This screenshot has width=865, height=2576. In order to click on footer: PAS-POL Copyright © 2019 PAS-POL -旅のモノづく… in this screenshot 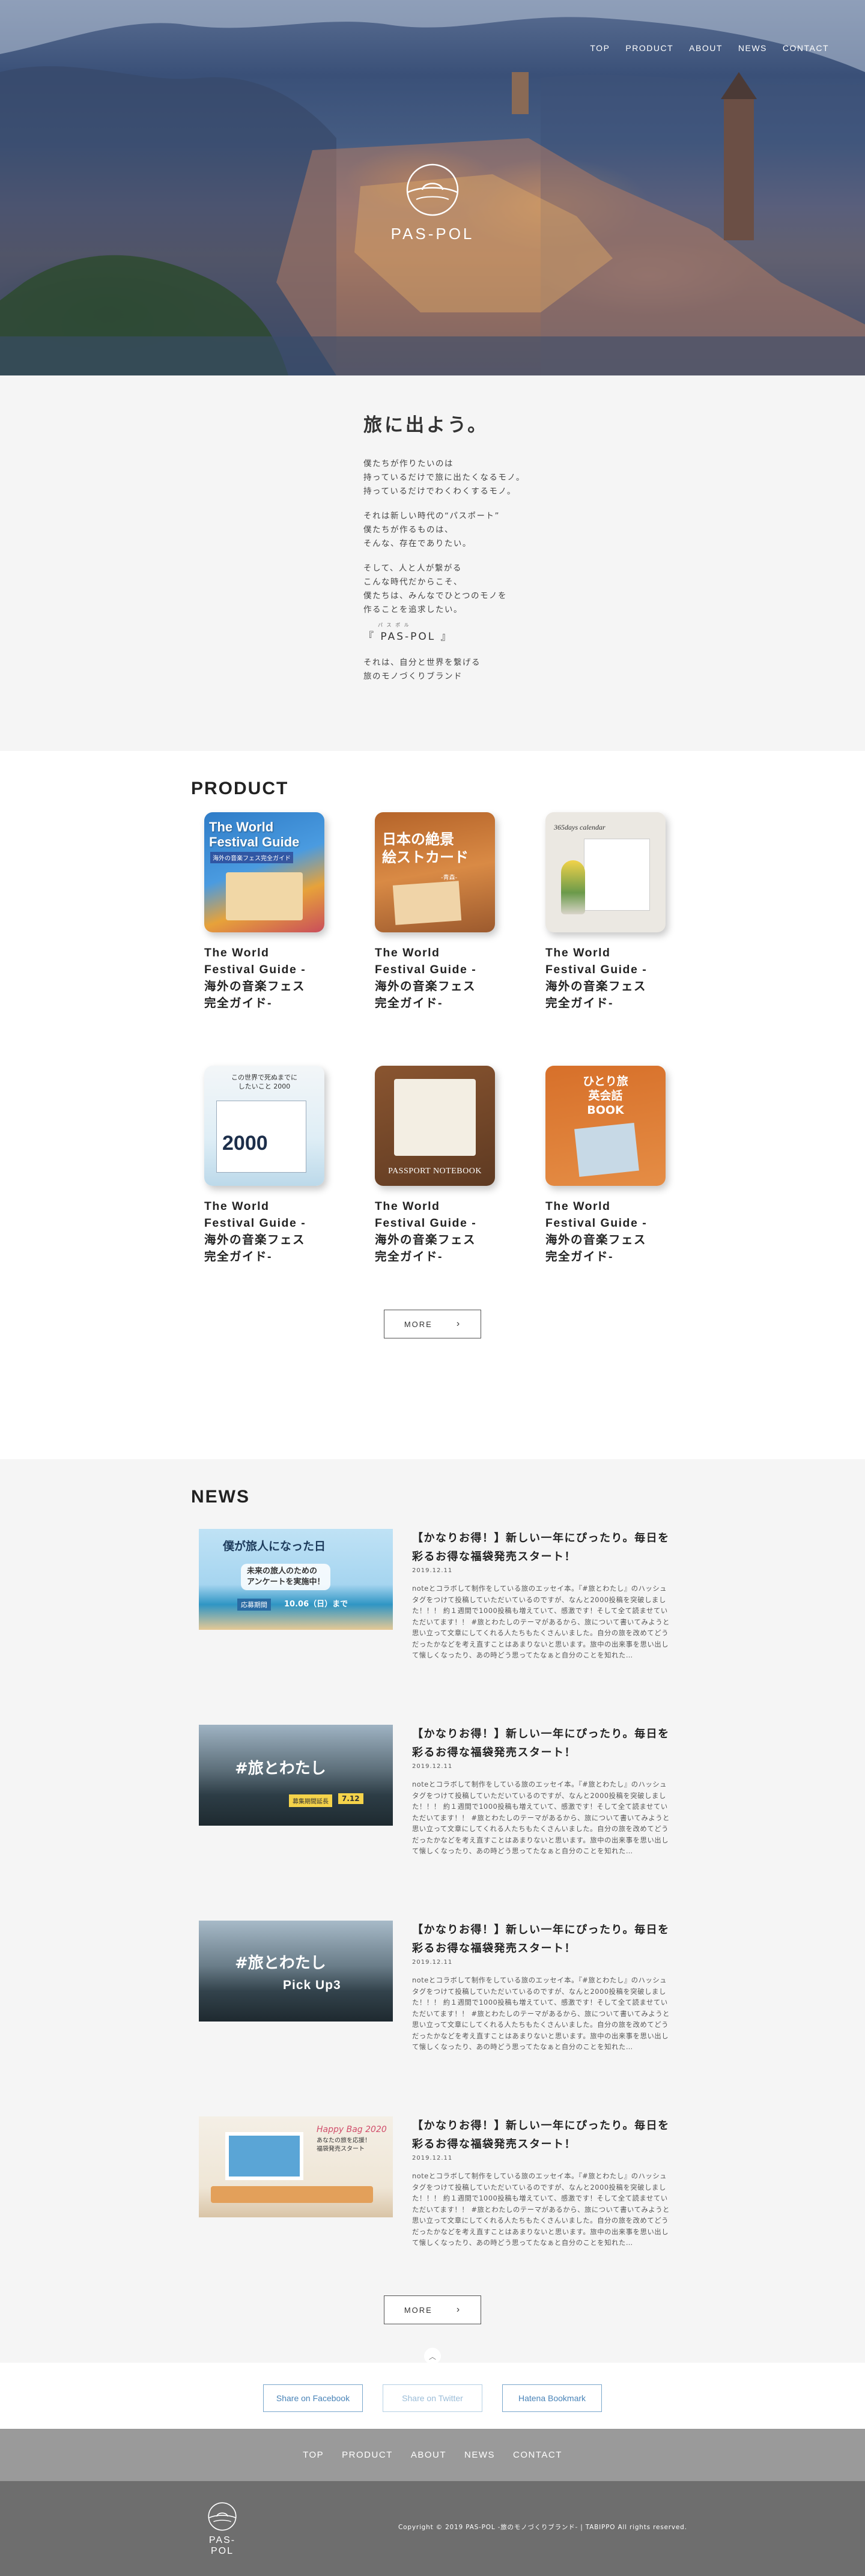, I will do `click(432, 2528)`.